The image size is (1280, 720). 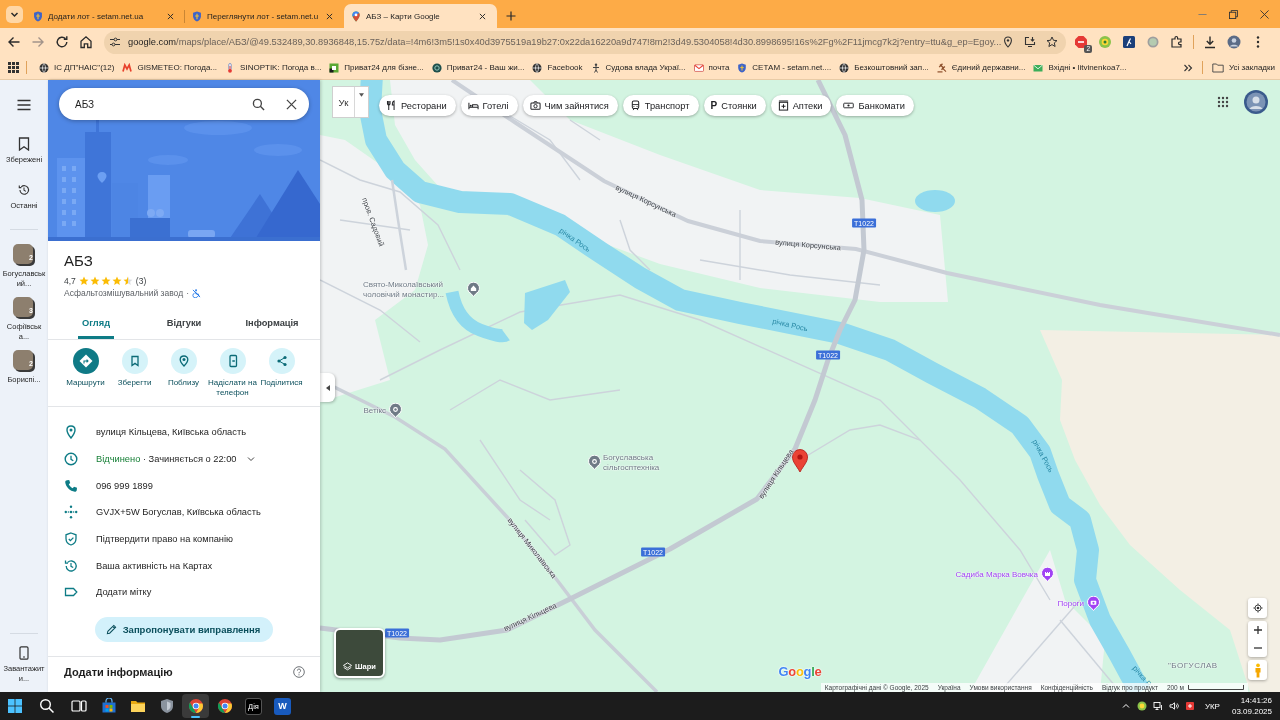 What do you see at coordinates (15, 706) in the screenshot?
I see `start-icon` at bounding box center [15, 706].